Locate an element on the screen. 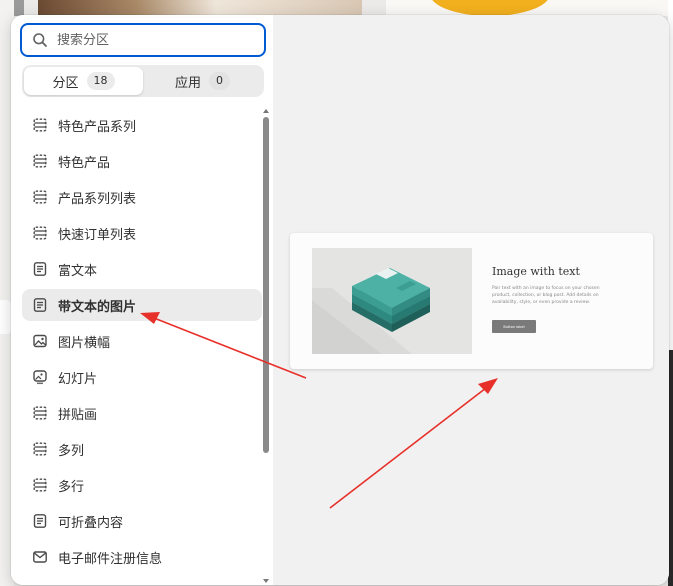  background-page-edge is located at coordinates (19, 8).